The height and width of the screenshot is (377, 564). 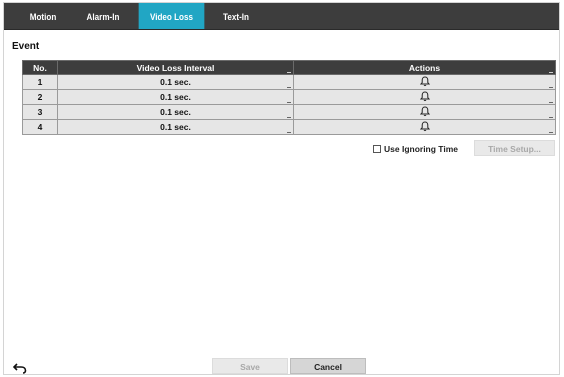 What do you see at coordinates (40, 82) in the screenshot?
I see `row-number: 1` at bounding box center [40, 82].